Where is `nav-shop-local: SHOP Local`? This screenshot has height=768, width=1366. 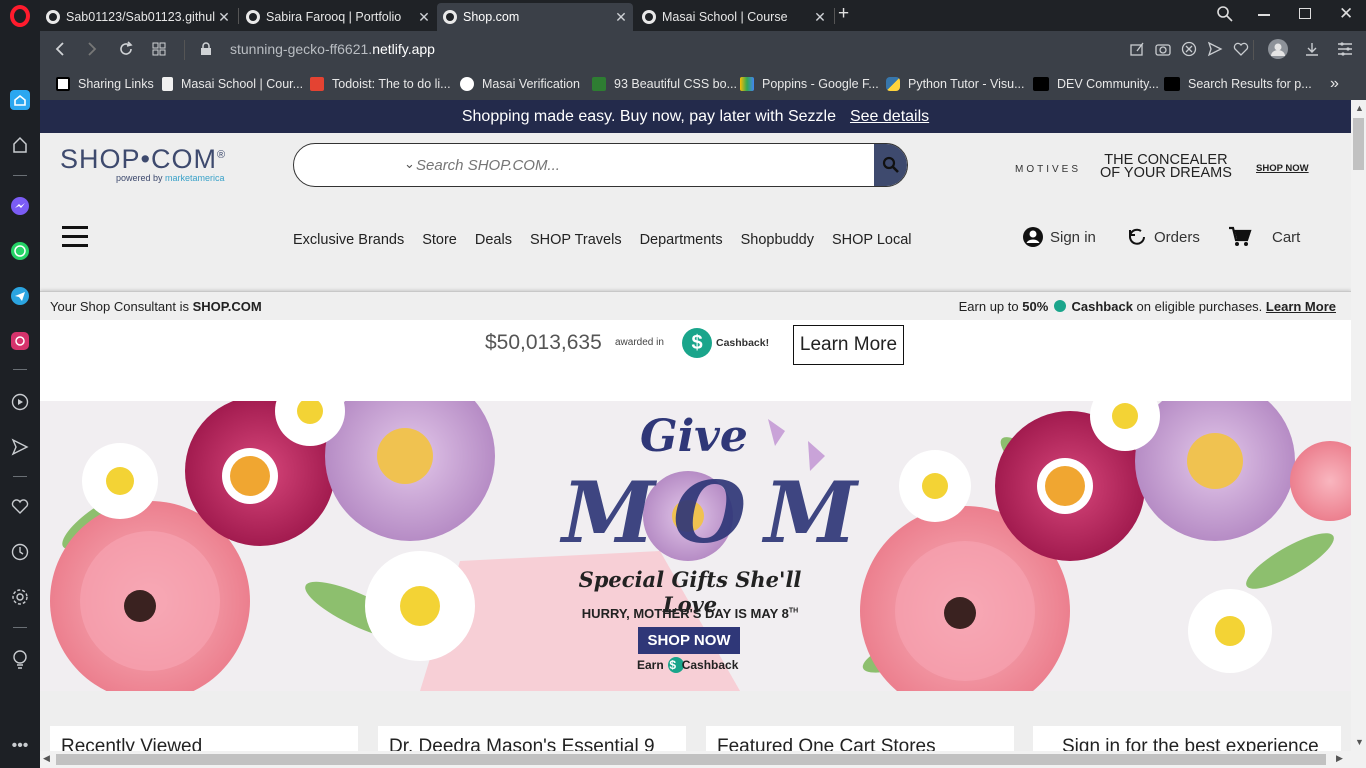
nav-shop-local: SHOP Local is located at coordinates (872, 240).